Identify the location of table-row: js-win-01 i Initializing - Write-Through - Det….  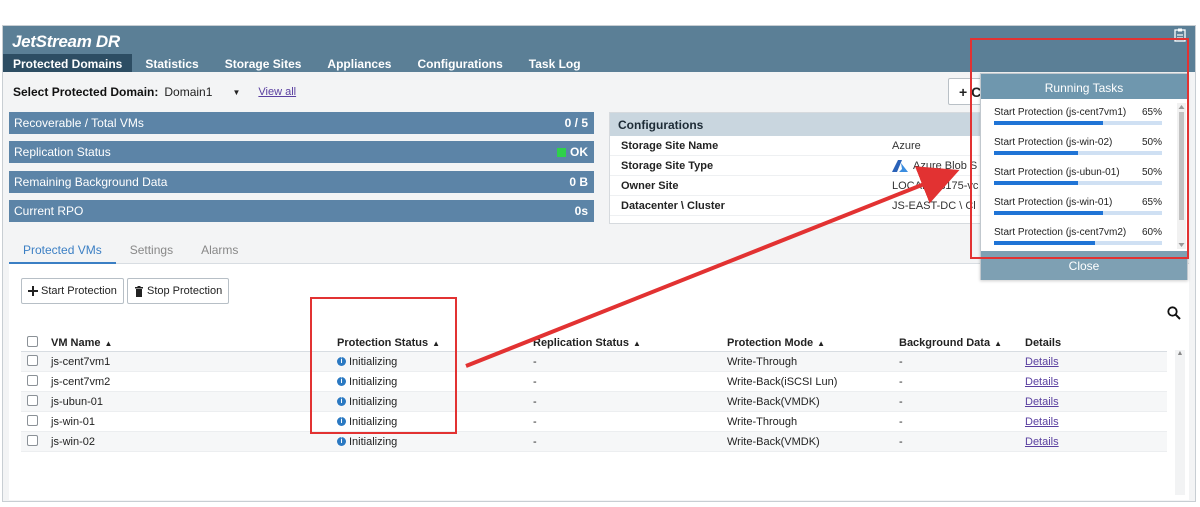
(594, 422).